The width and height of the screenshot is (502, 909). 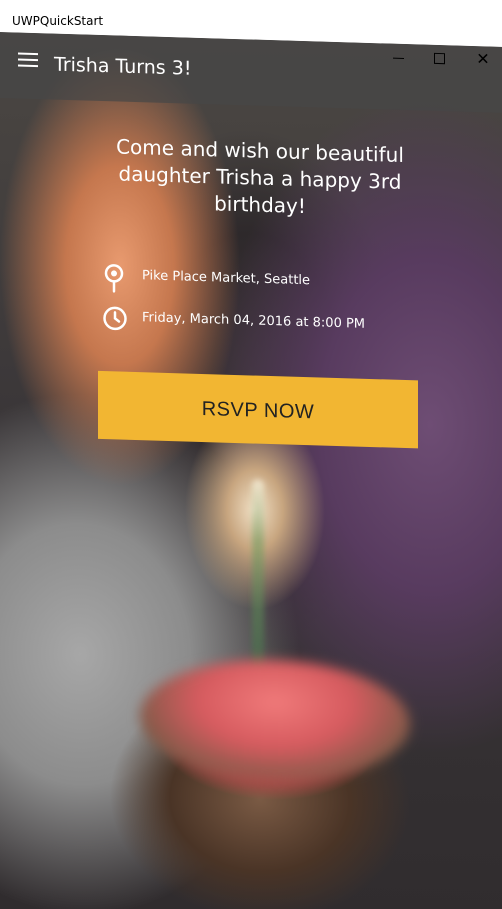 I want to click on map-pin-icon, so click(x=114, y=278).